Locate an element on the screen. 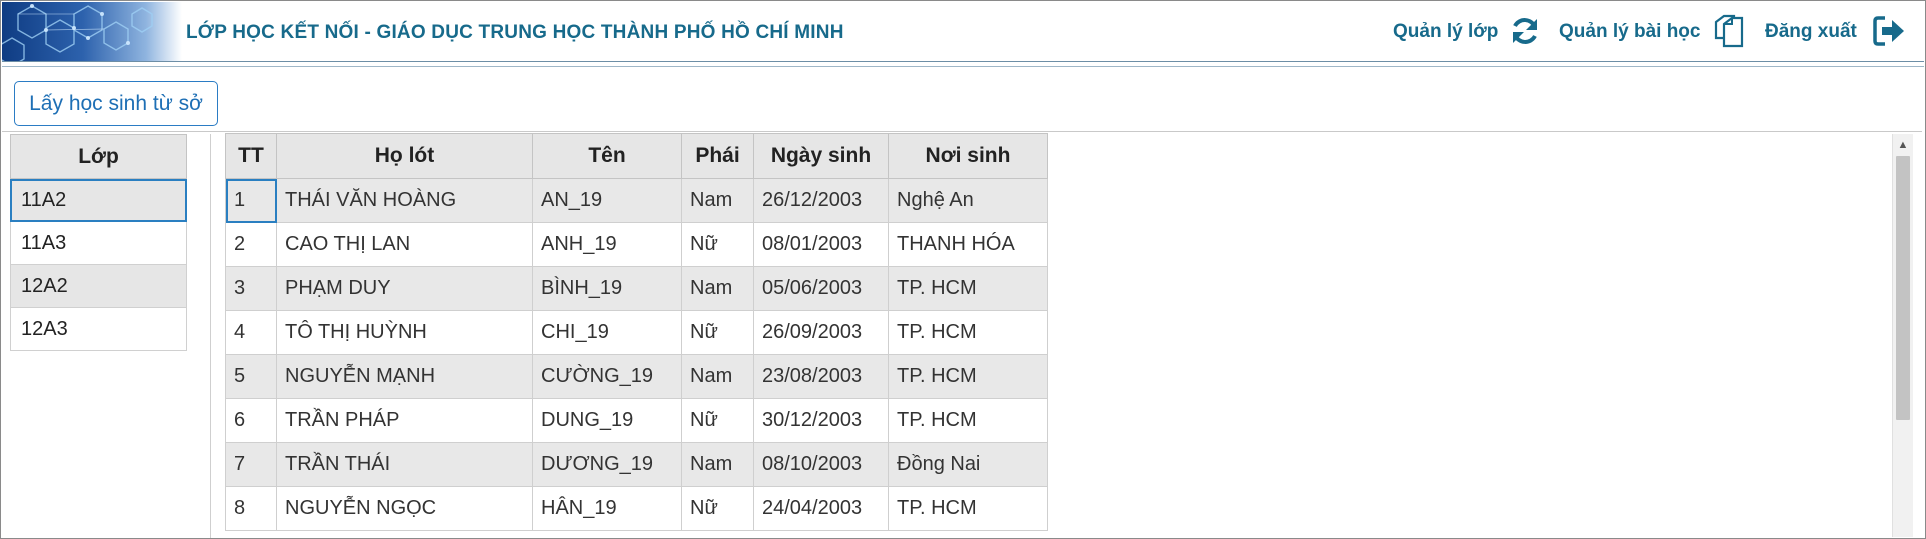 This screenshot has height=539, width=1926. cell-tt: 4 is located at coordinates (251, 332).